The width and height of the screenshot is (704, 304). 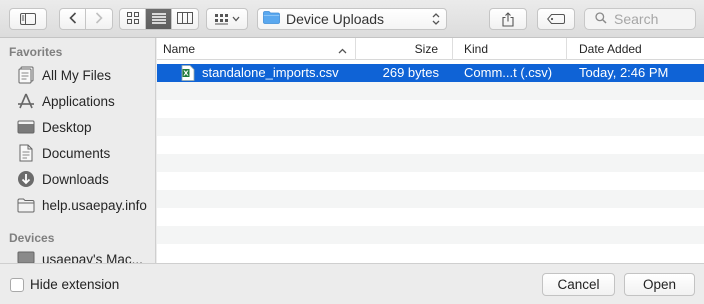 What do you see at coordinates (17, 285) in the screenshot?
I see `hide-extension-checkbox` at bounding box center [17, 285].